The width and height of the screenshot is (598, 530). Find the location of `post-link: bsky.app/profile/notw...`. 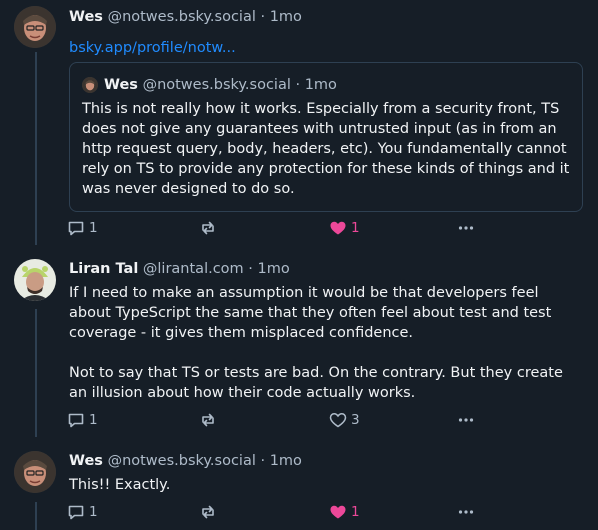

post-link: bsky.app/profile/notw... is located at coordinates (326, 48).